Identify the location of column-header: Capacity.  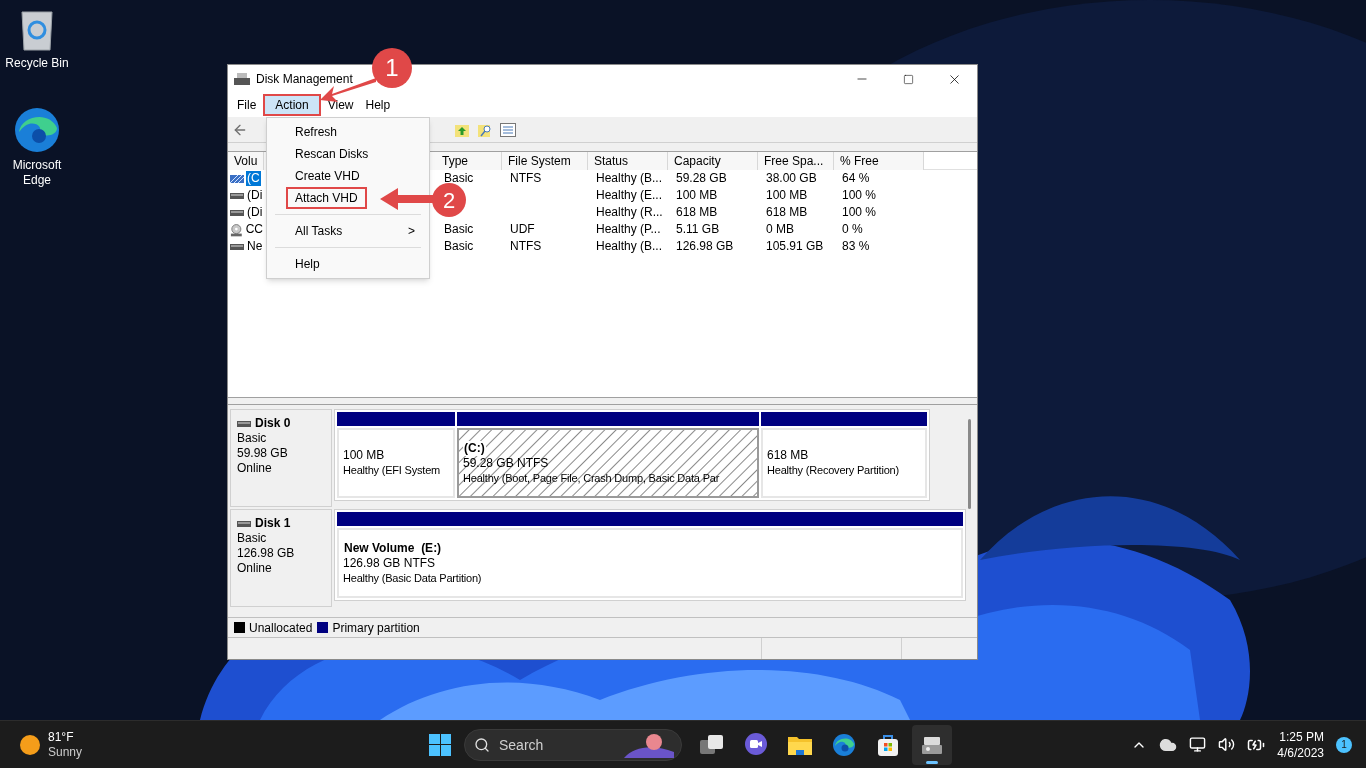
(713, 161).